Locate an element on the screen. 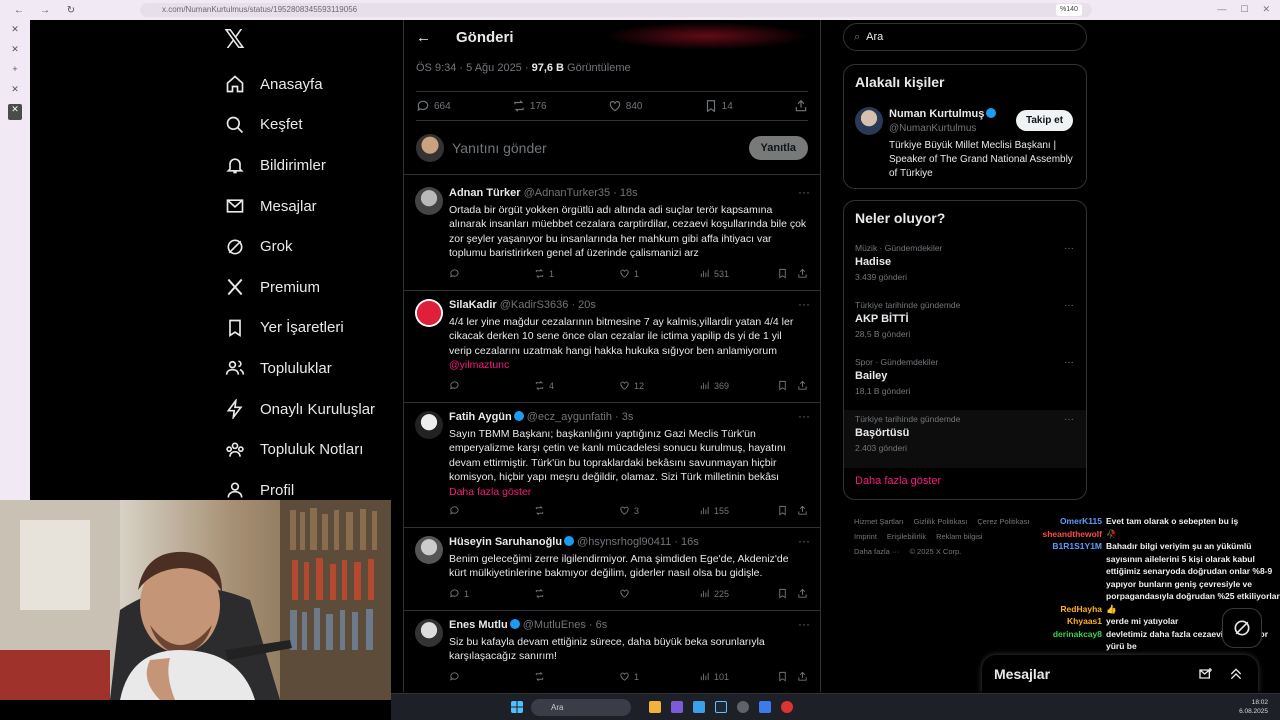 The image size is (1280, 720). taskbar-search: Ara is located at coordinates (581, 707).